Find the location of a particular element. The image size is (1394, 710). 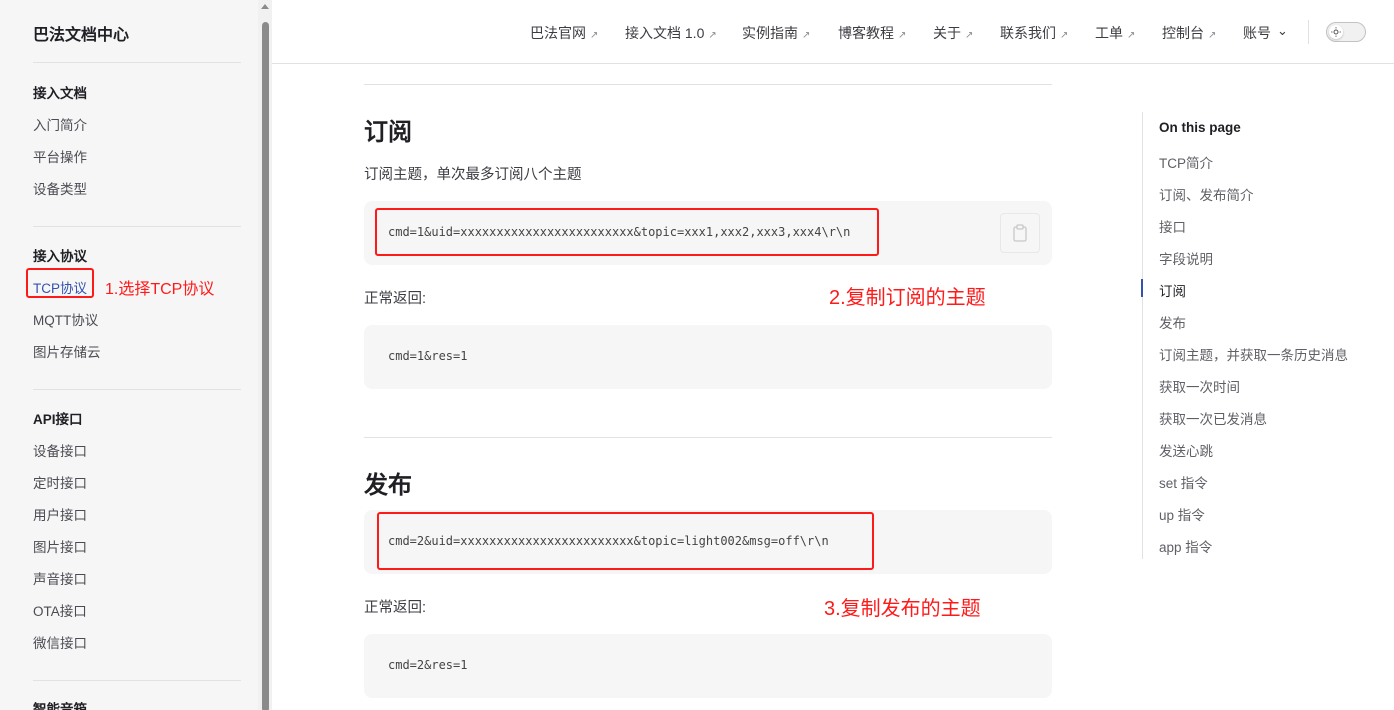

outline-item: 发布 is located at coordinates (1172, 322).